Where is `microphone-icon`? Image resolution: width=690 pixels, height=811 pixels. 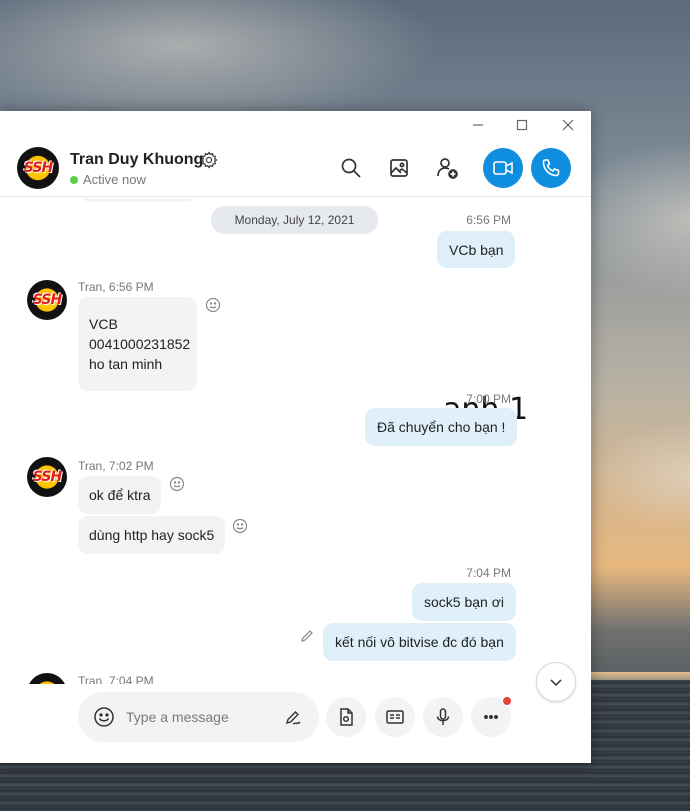 microphone-icon is located at coordinates (443, 716).